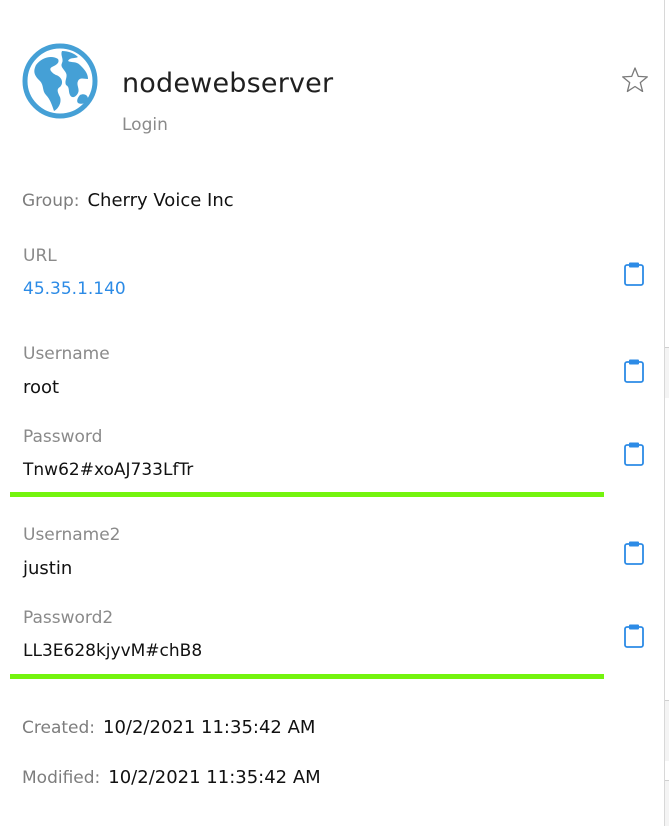 This screenshot has width=669, height=826. What do you see at coordinates (635, 80) in the screenshot?
I see `star-icon` at bounding box center [635, 80].